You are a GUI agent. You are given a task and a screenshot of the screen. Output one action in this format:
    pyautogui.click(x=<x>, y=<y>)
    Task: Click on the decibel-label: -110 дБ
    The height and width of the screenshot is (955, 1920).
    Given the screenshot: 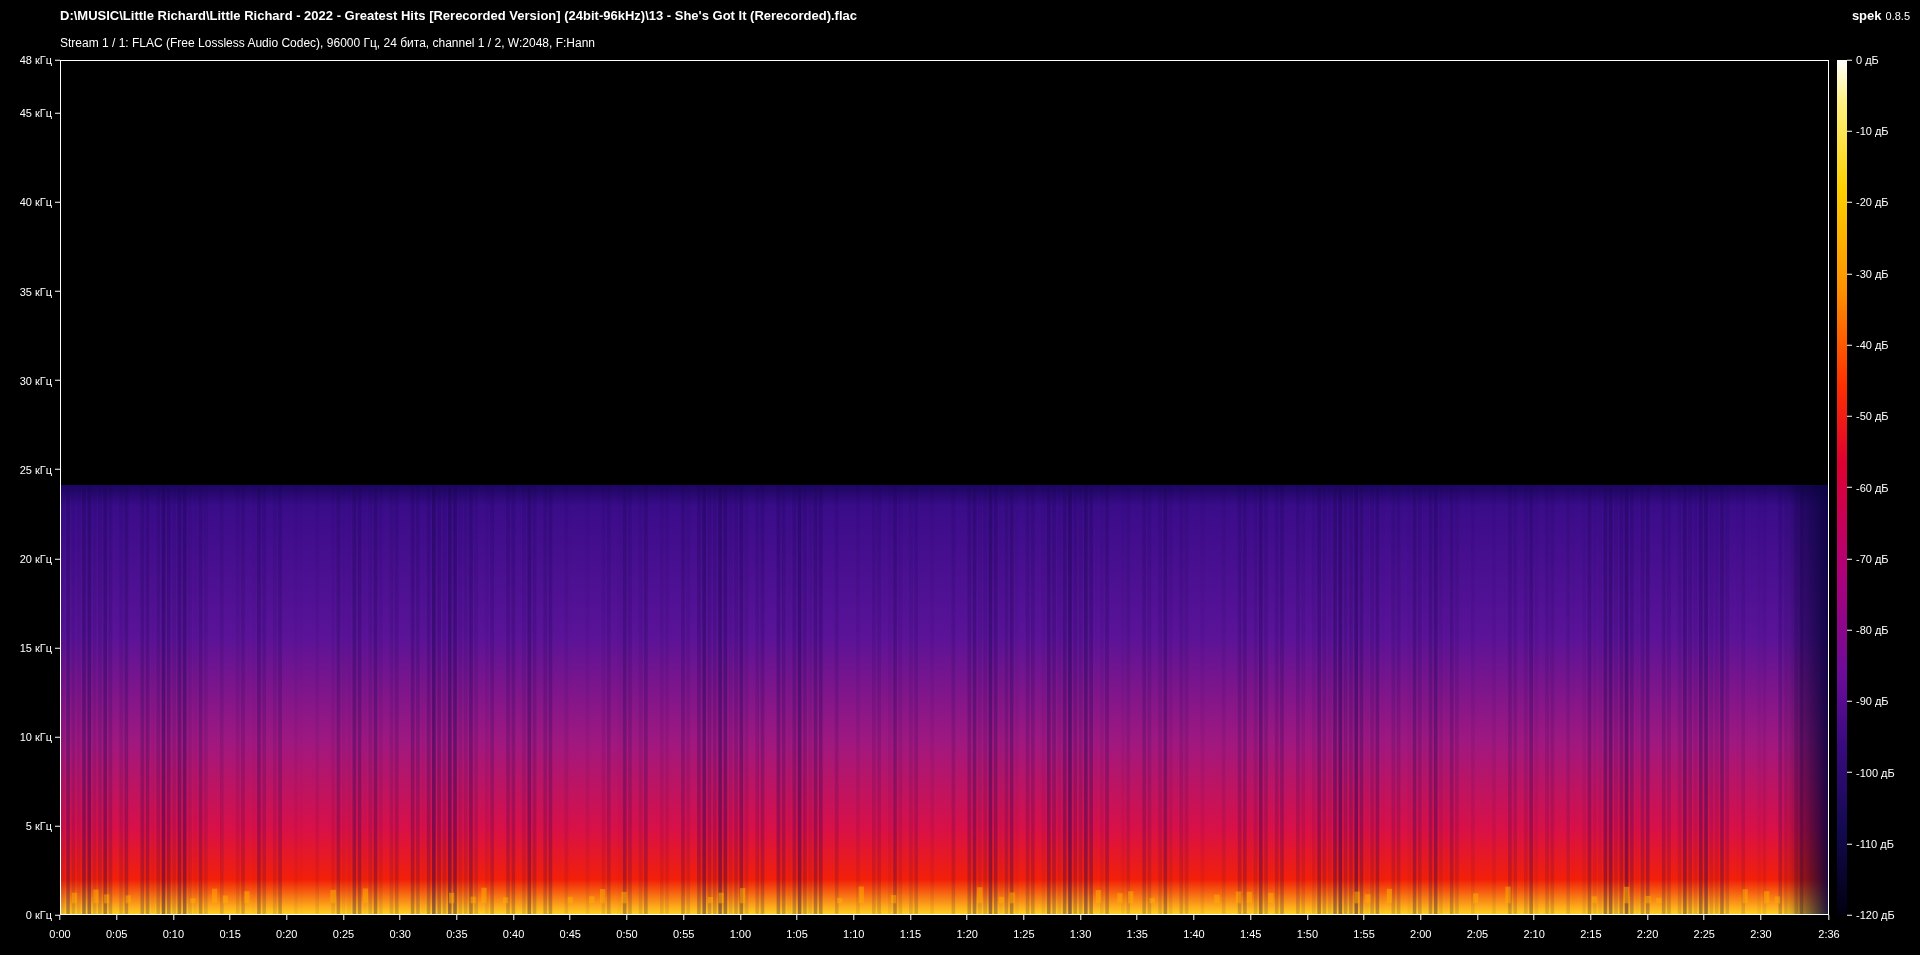 What is the action you would take?
    pyautogui.click(x=1875, y=844)
    